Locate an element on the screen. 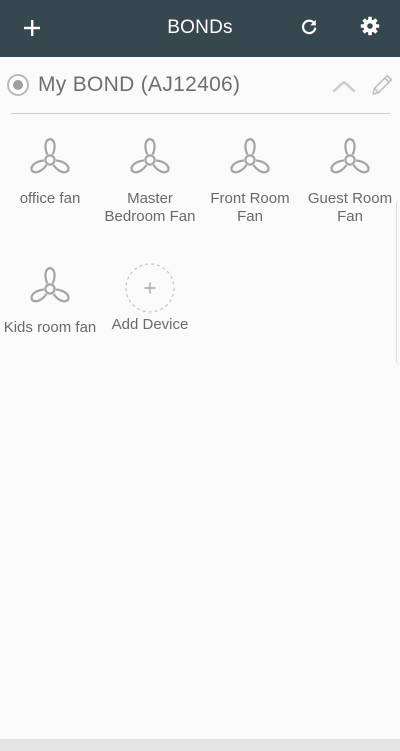  collapse-button is located at coordinates (344, 86).